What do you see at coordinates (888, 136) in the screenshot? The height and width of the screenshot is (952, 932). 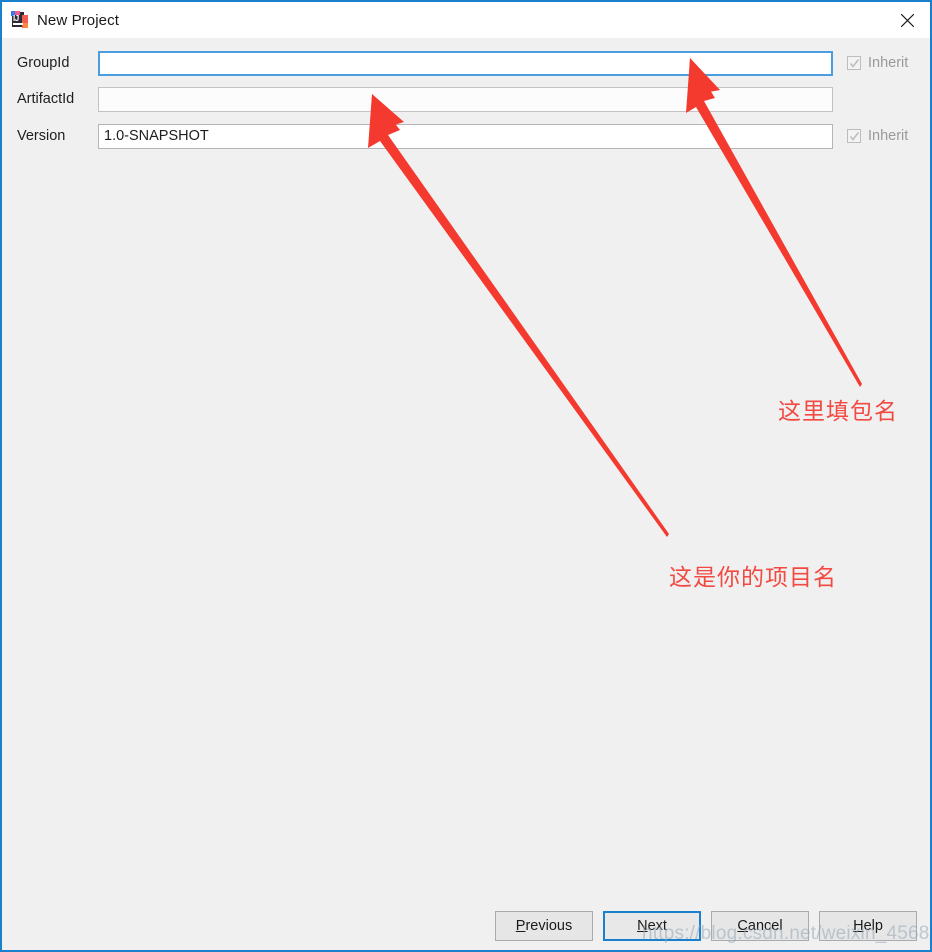 I see `version-inherit-label: Inherit` at bounding box center [888, 136].